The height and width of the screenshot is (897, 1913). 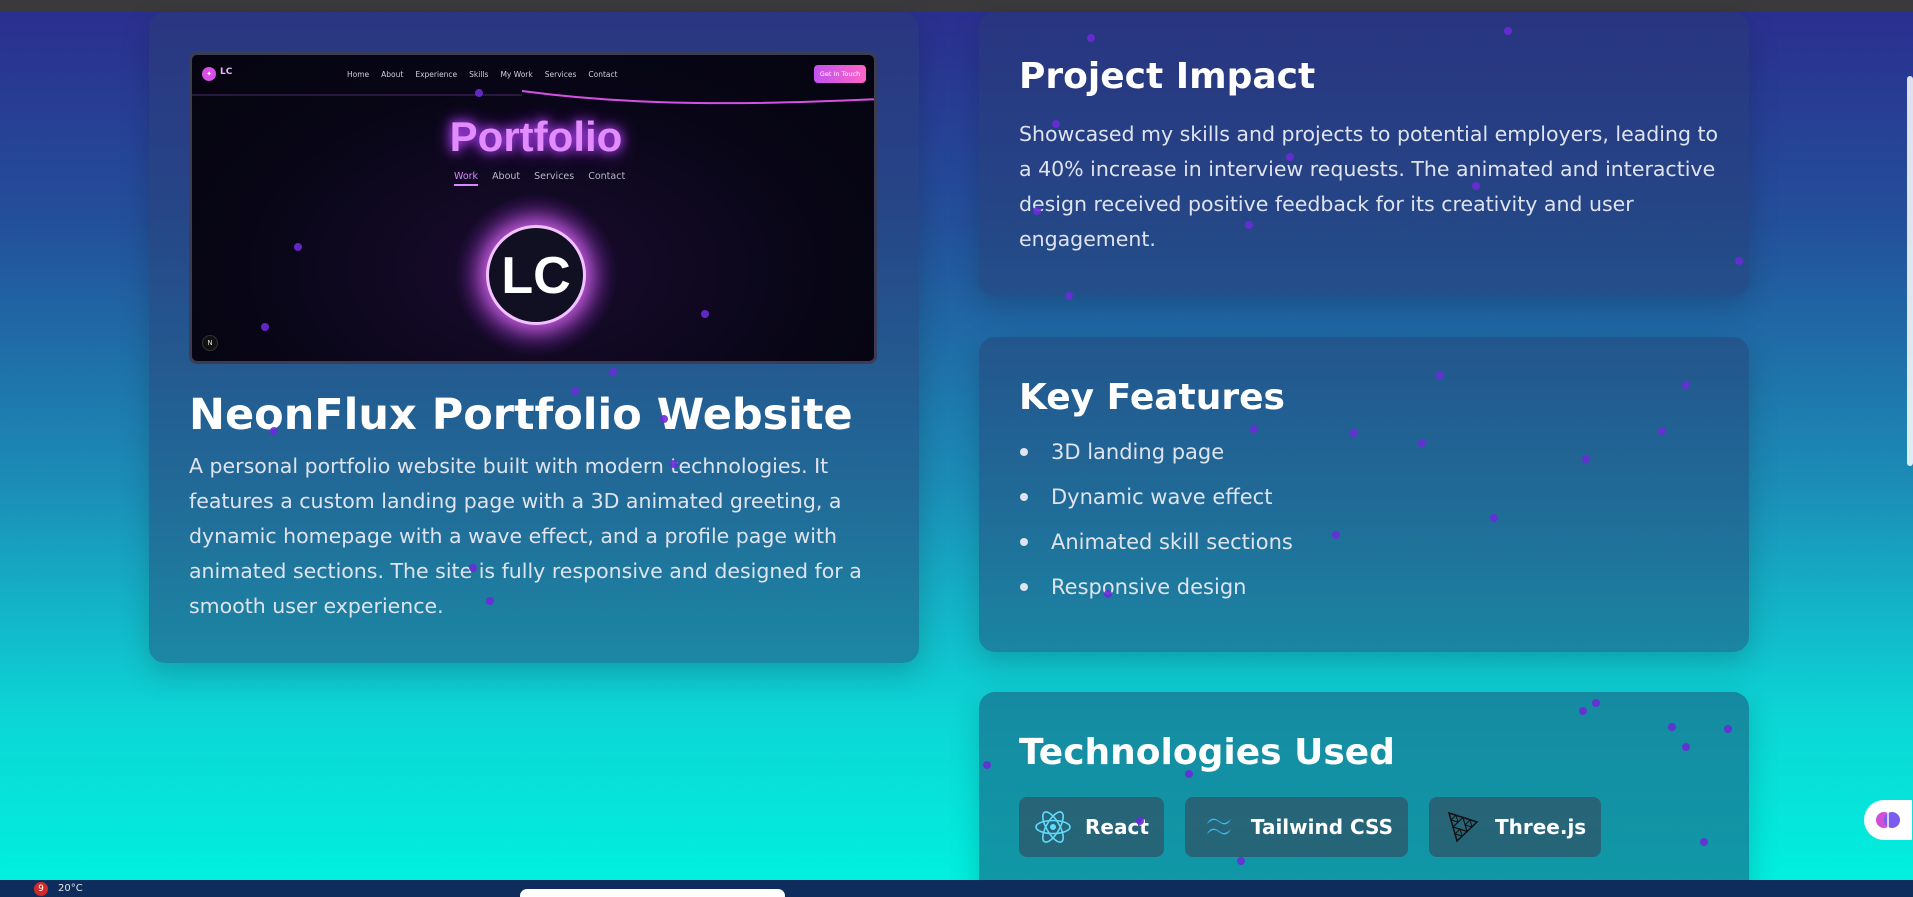 What do you see at coordinates (956, 888) in the screenshot?
I see `os-taskbar` at bounding box center [956, 888].